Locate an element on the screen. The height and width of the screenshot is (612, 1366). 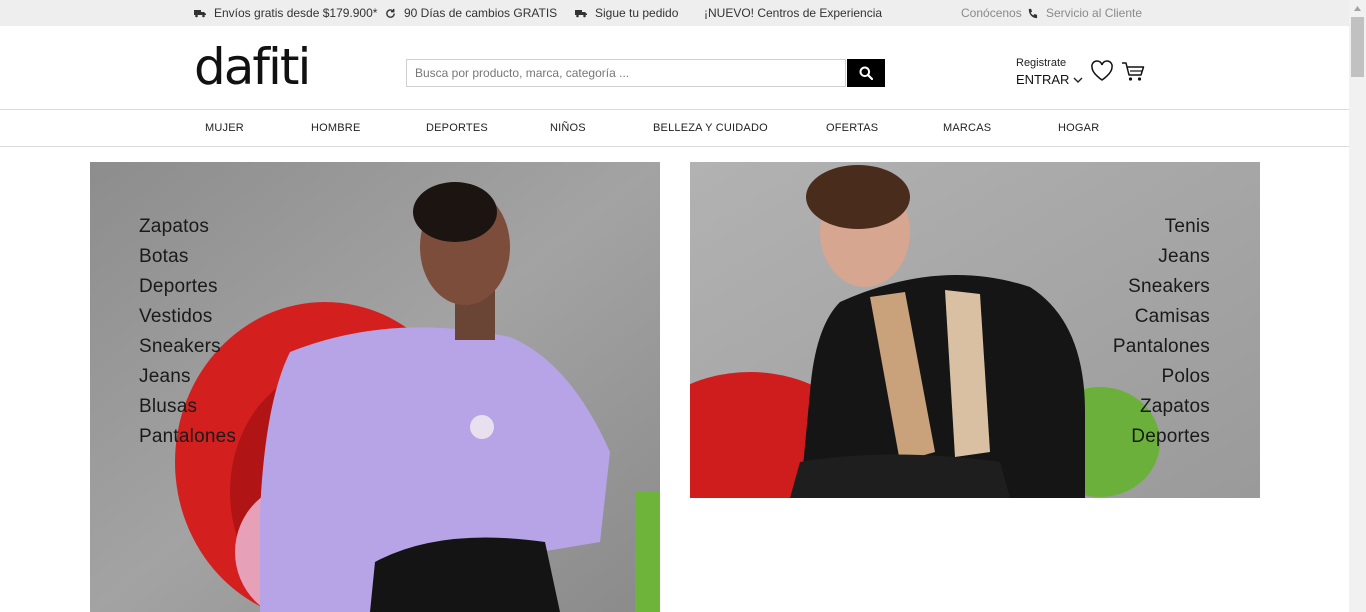
nav-item-mujer: MUJER is located at coordinates (224, 128).